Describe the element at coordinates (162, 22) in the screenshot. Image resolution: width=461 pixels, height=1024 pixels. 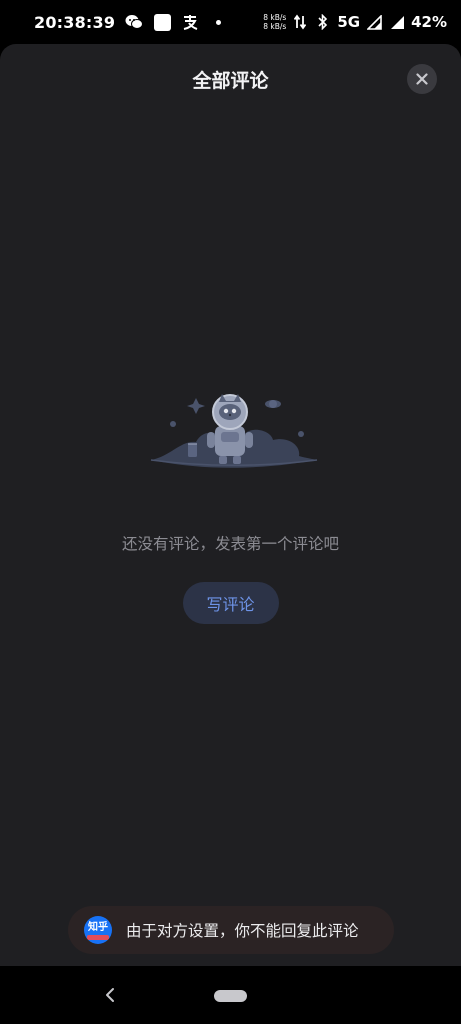
I see `app-square-icon` at that location.